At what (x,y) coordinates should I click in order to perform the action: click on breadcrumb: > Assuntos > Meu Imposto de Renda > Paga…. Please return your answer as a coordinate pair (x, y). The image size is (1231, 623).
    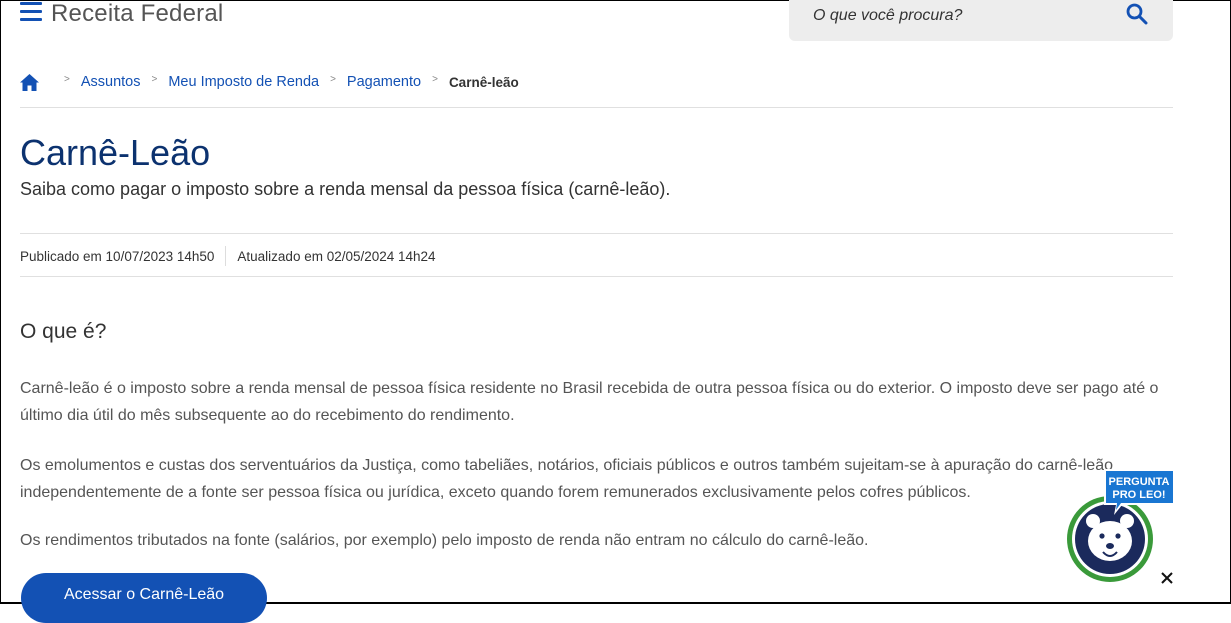
    Looking at the image, I should click on (269, 82).